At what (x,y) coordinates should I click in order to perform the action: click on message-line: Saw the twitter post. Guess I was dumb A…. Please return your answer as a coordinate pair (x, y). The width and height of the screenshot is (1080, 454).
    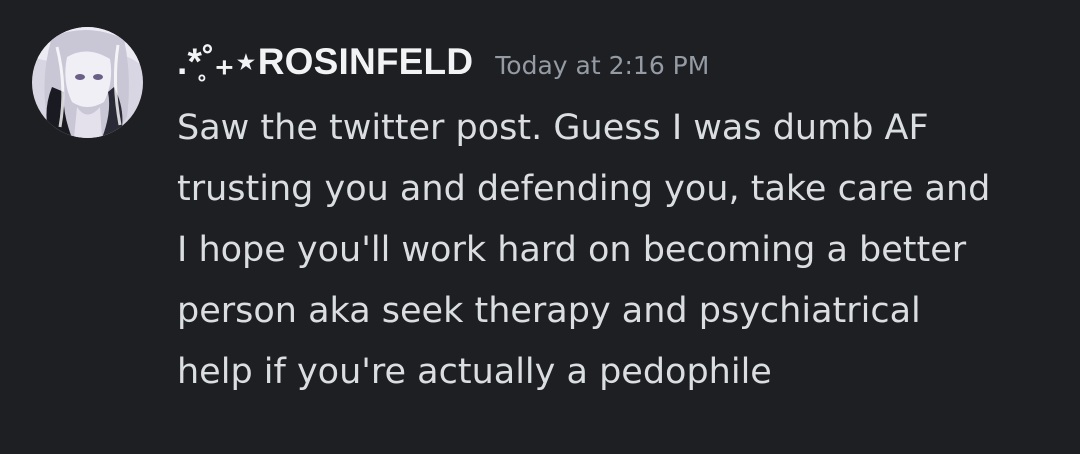
    Looking at the image, I should click on (553, 128).